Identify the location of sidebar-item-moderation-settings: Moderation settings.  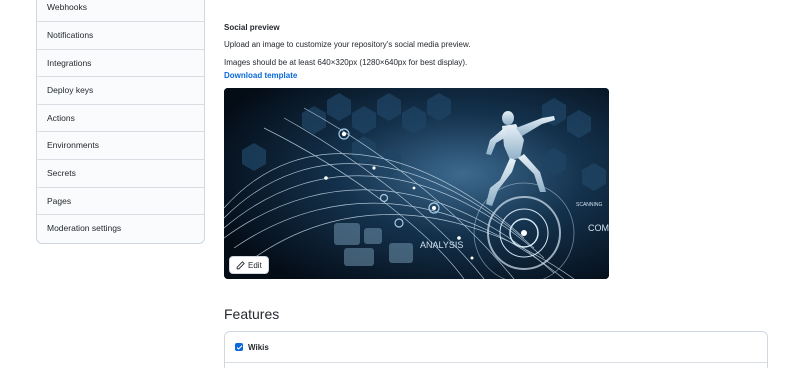
(120, 229).